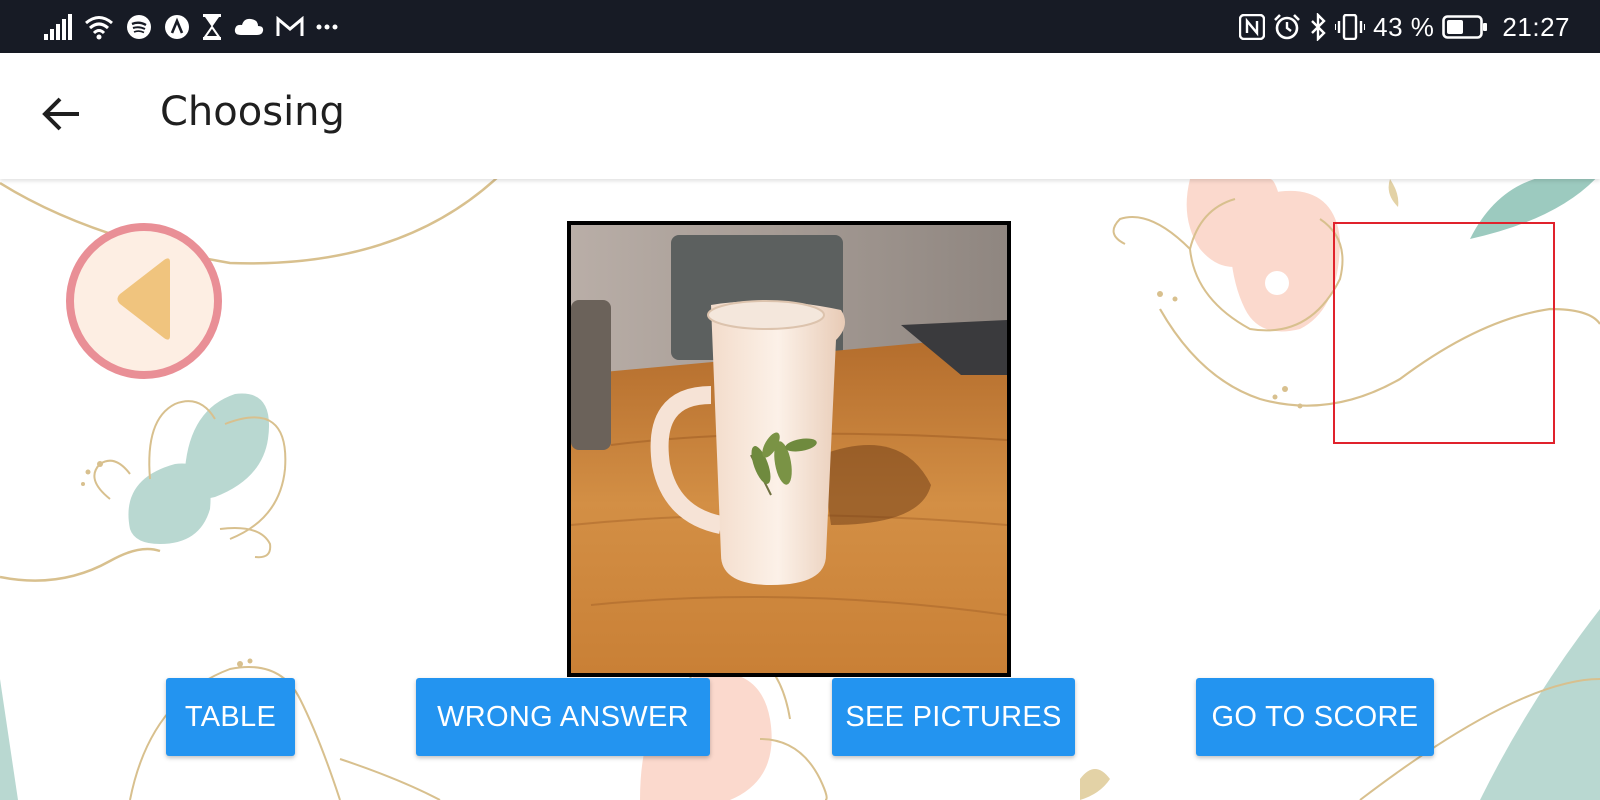 The height and width of the screenshot is (800, 1600). Describe the element at coordinates (249, 27) in the screenshot. I see `cloud-icon` at that location.